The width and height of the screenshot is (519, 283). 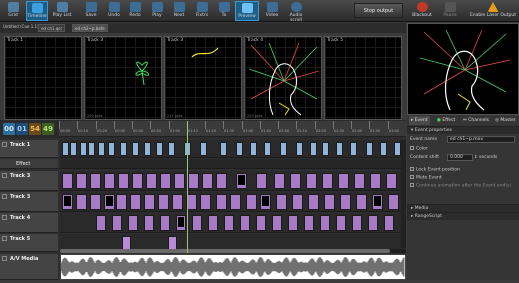 I want to click on color-row: Color, so click(x=419, y=149).